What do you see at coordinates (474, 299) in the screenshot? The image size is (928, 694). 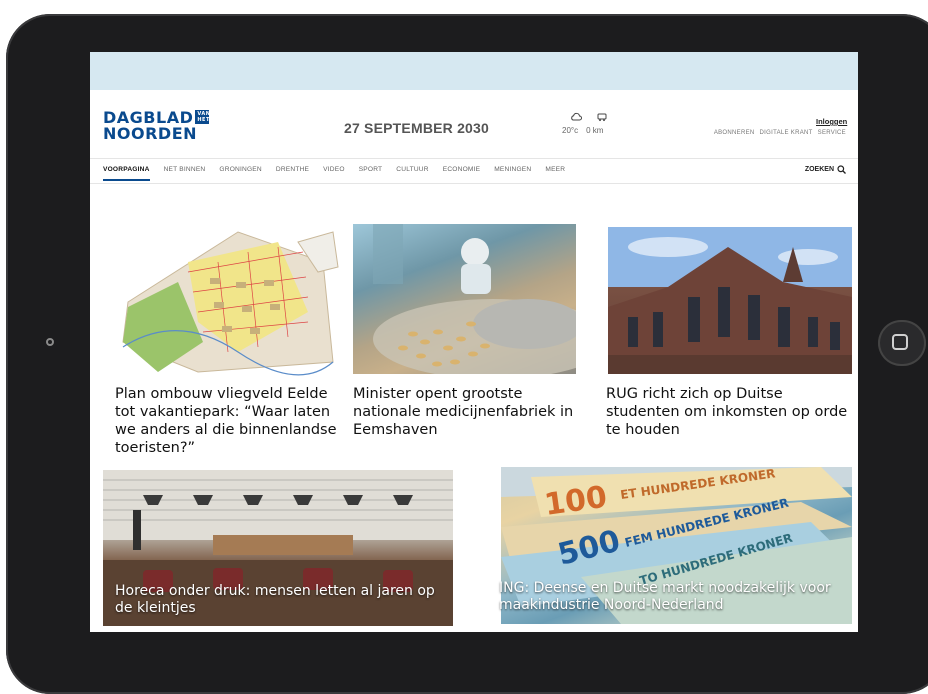 I see `factory-scene` at bounding box center [474, 299].